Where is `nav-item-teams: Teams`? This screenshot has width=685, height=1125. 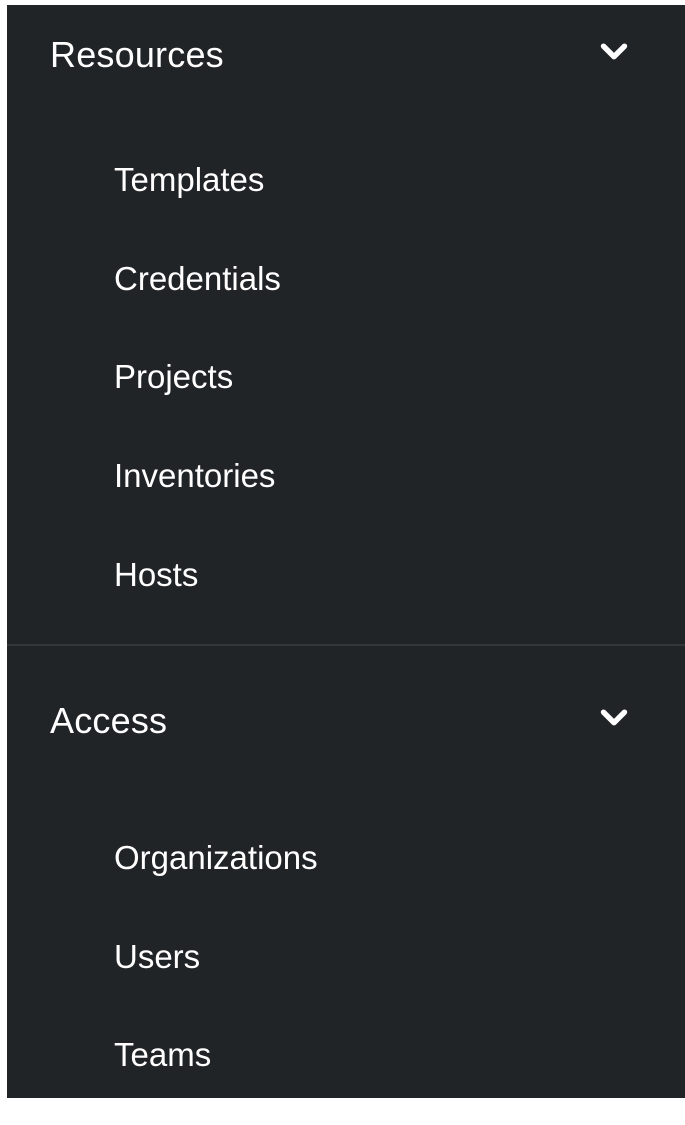
nav-item-teams: Teams is located at coordinates (346, 1055).